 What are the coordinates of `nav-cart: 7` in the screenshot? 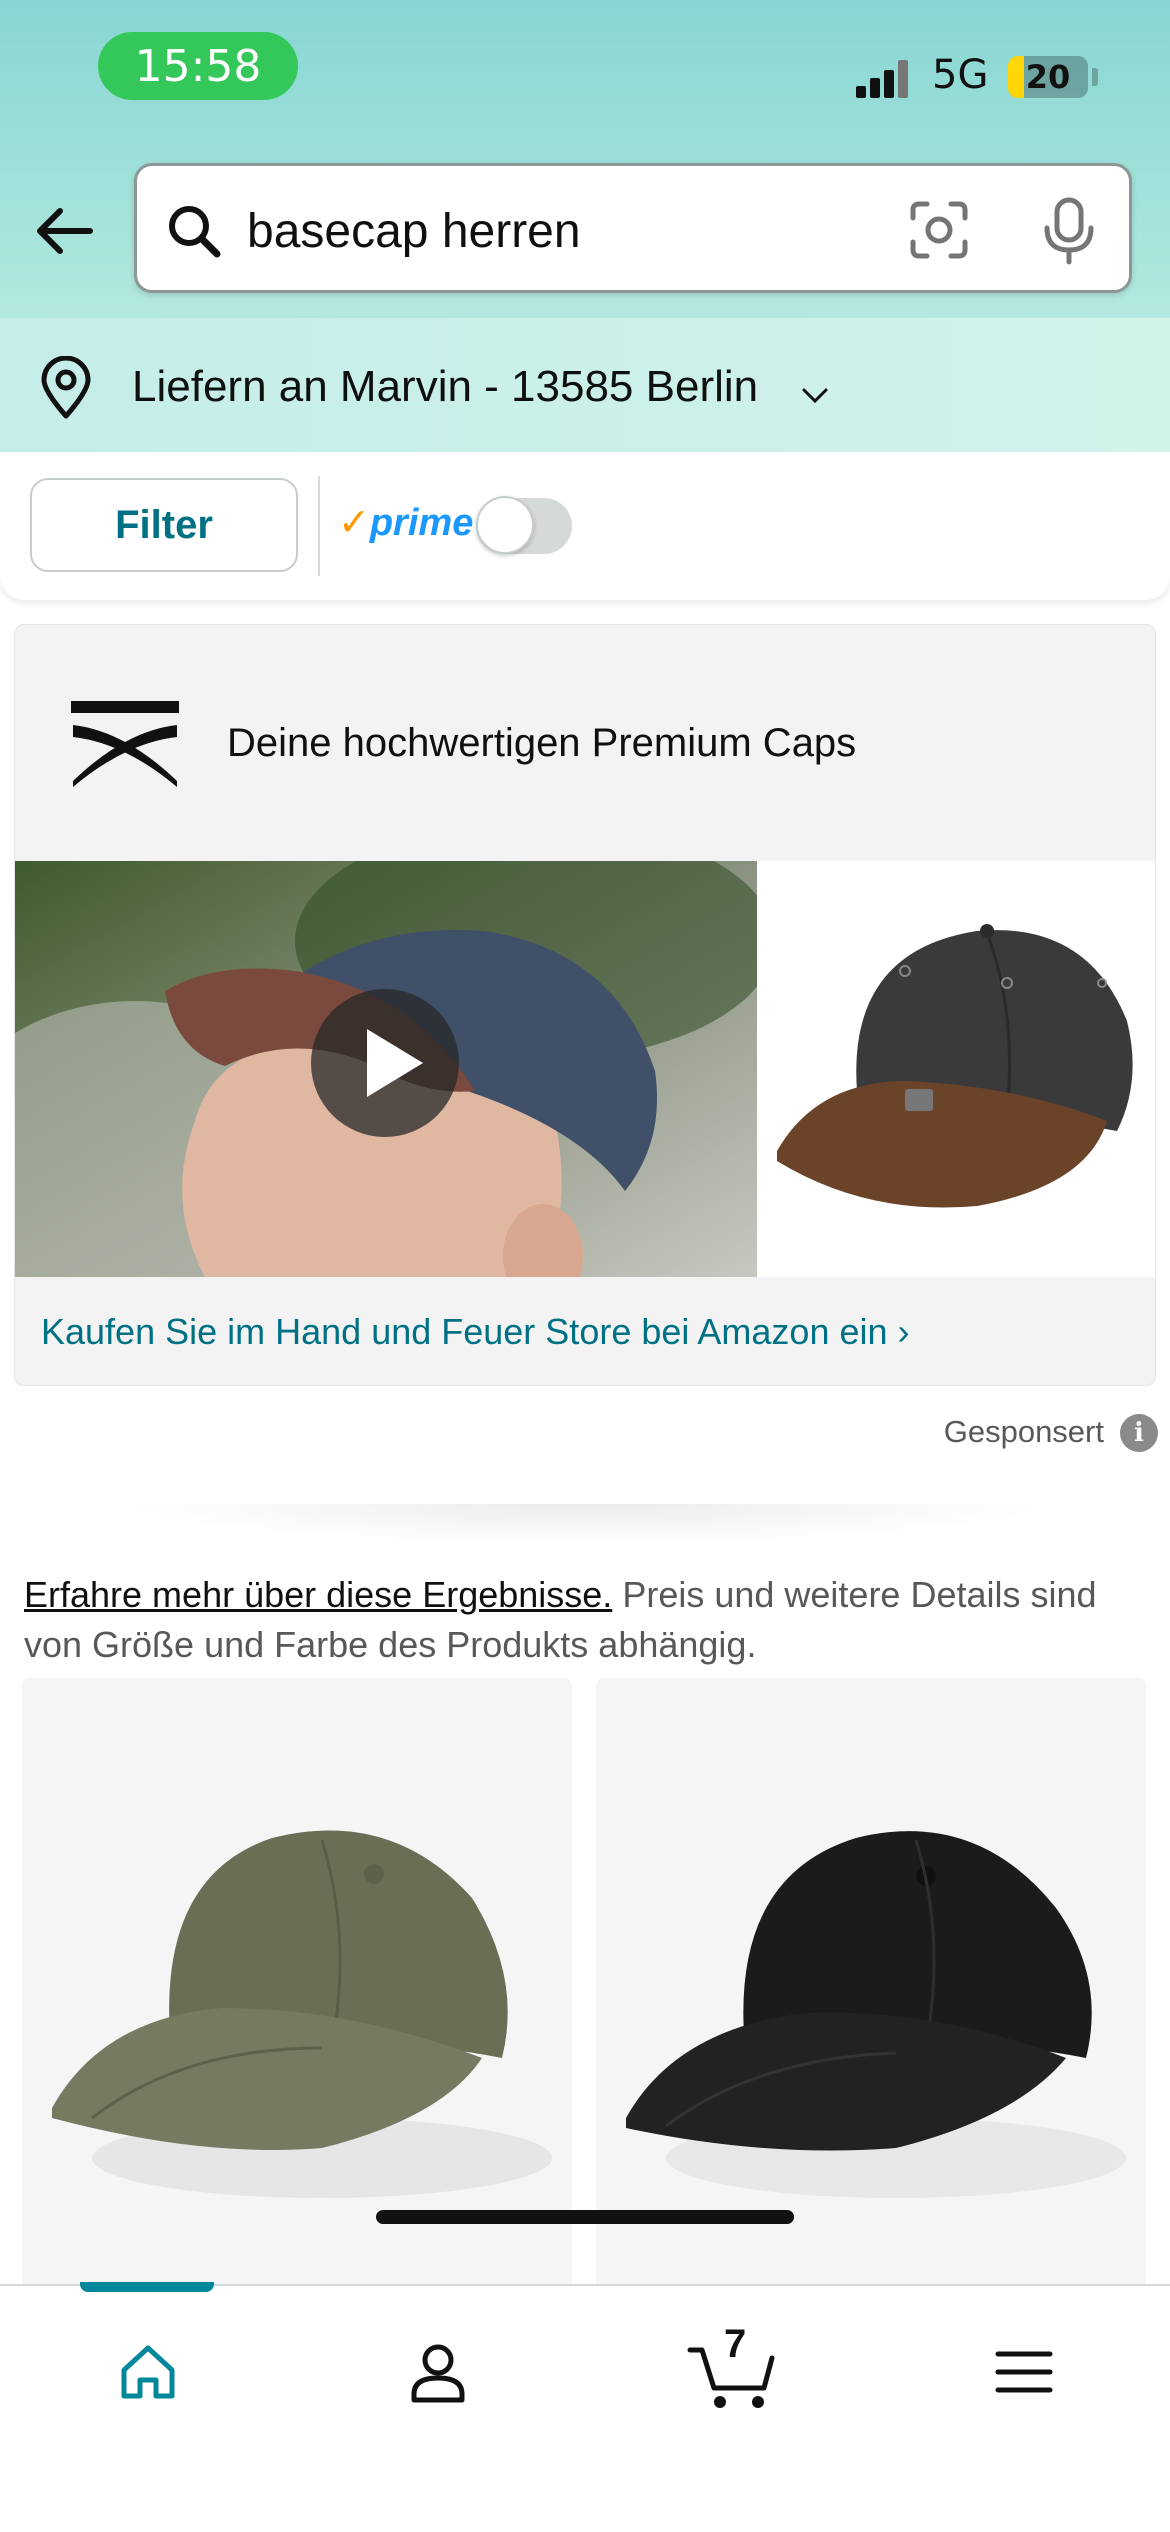 It's located at (732, 2372).